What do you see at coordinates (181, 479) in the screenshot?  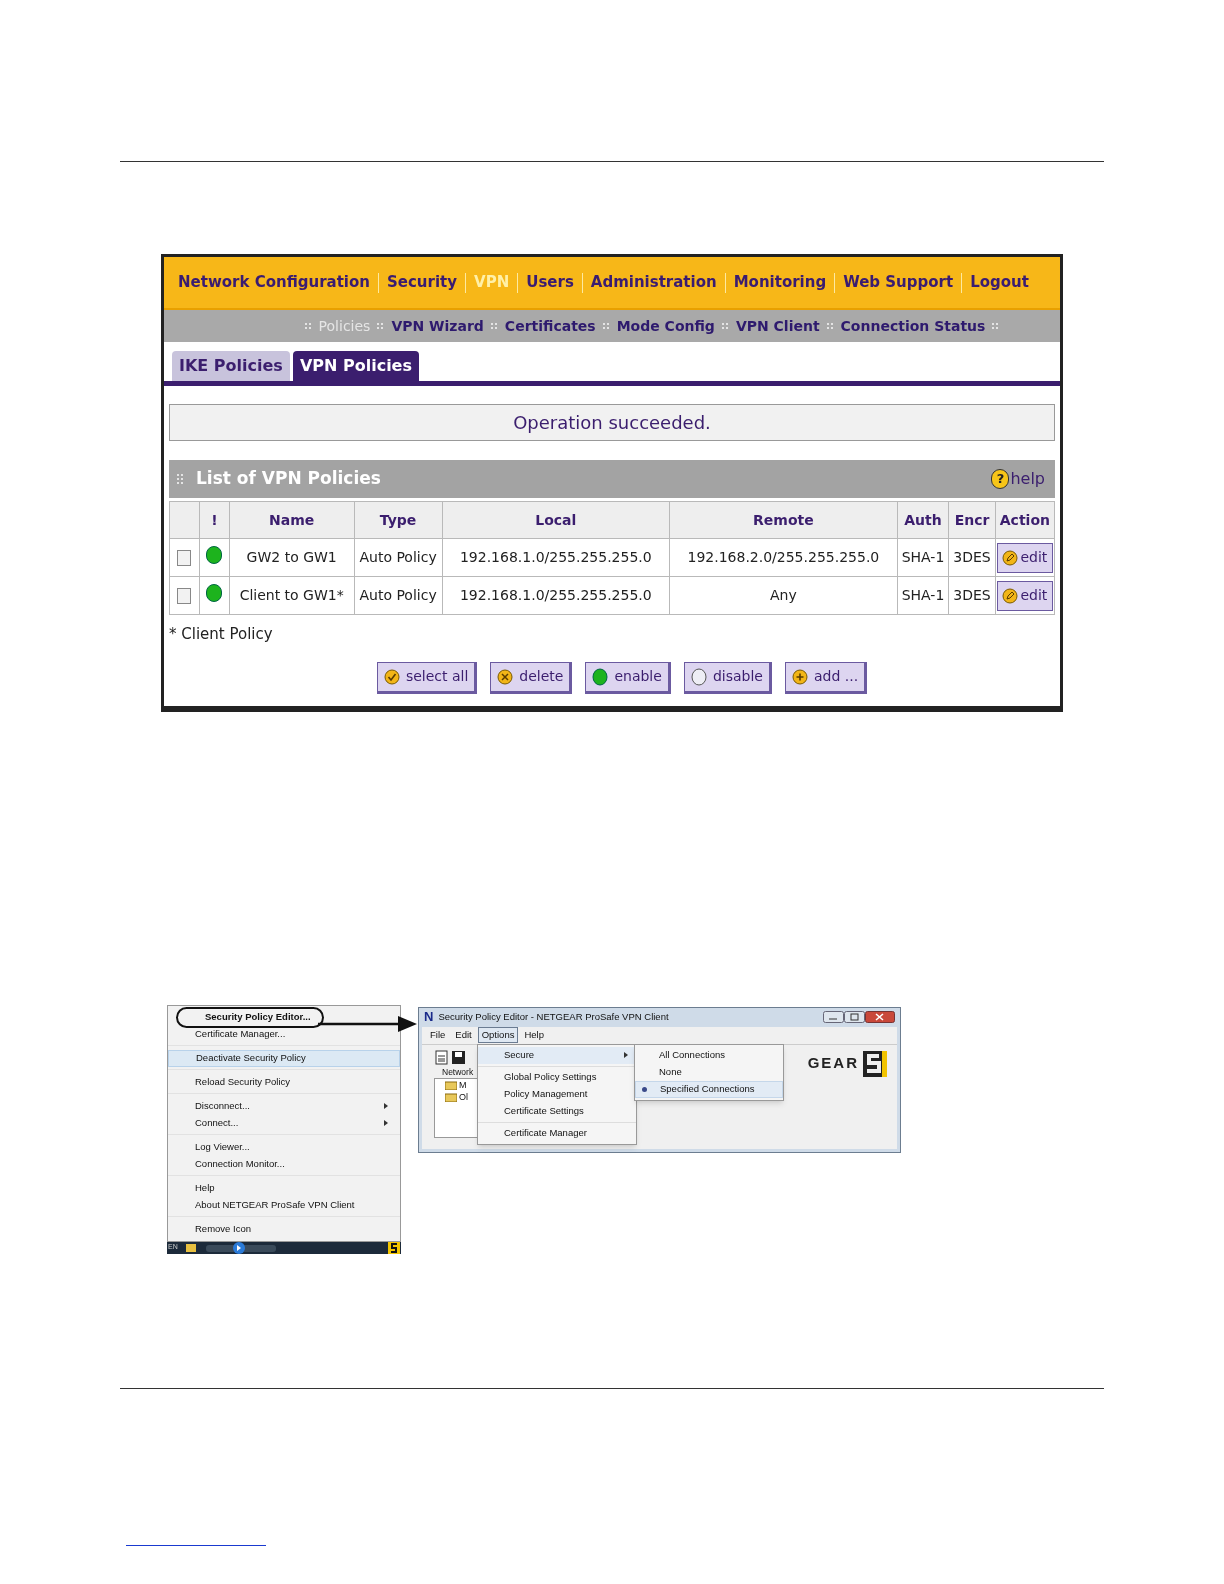 I see `grip-icon` at bounding box center [181, 479].